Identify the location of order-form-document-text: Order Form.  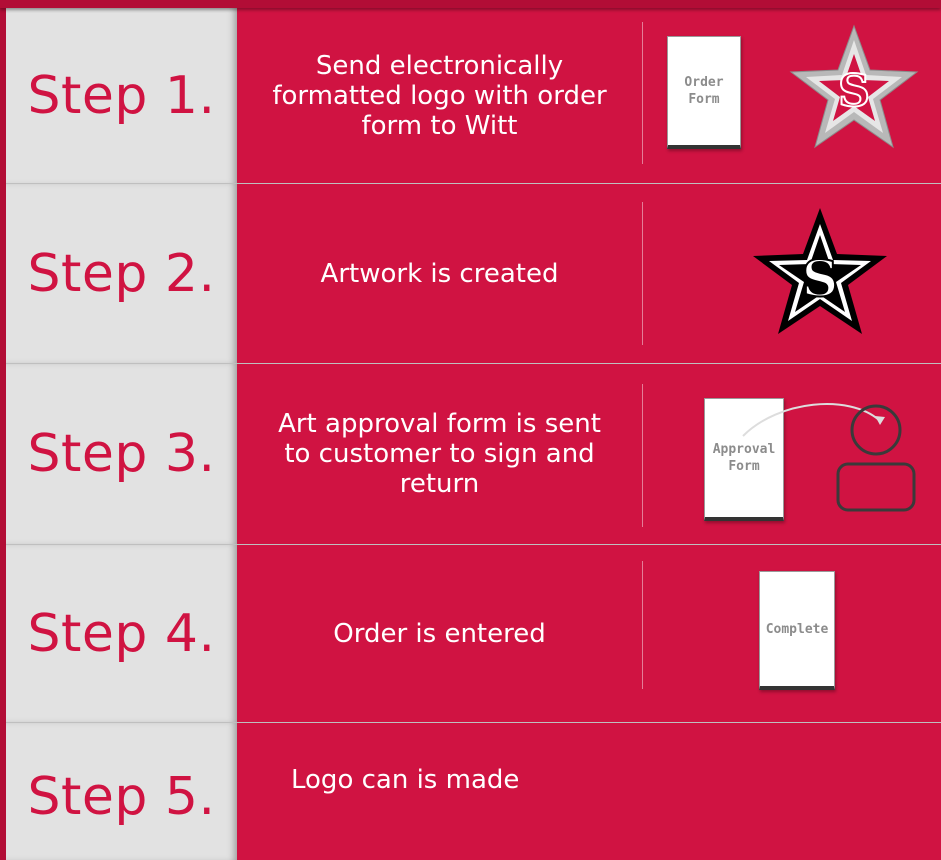
(704, 91).